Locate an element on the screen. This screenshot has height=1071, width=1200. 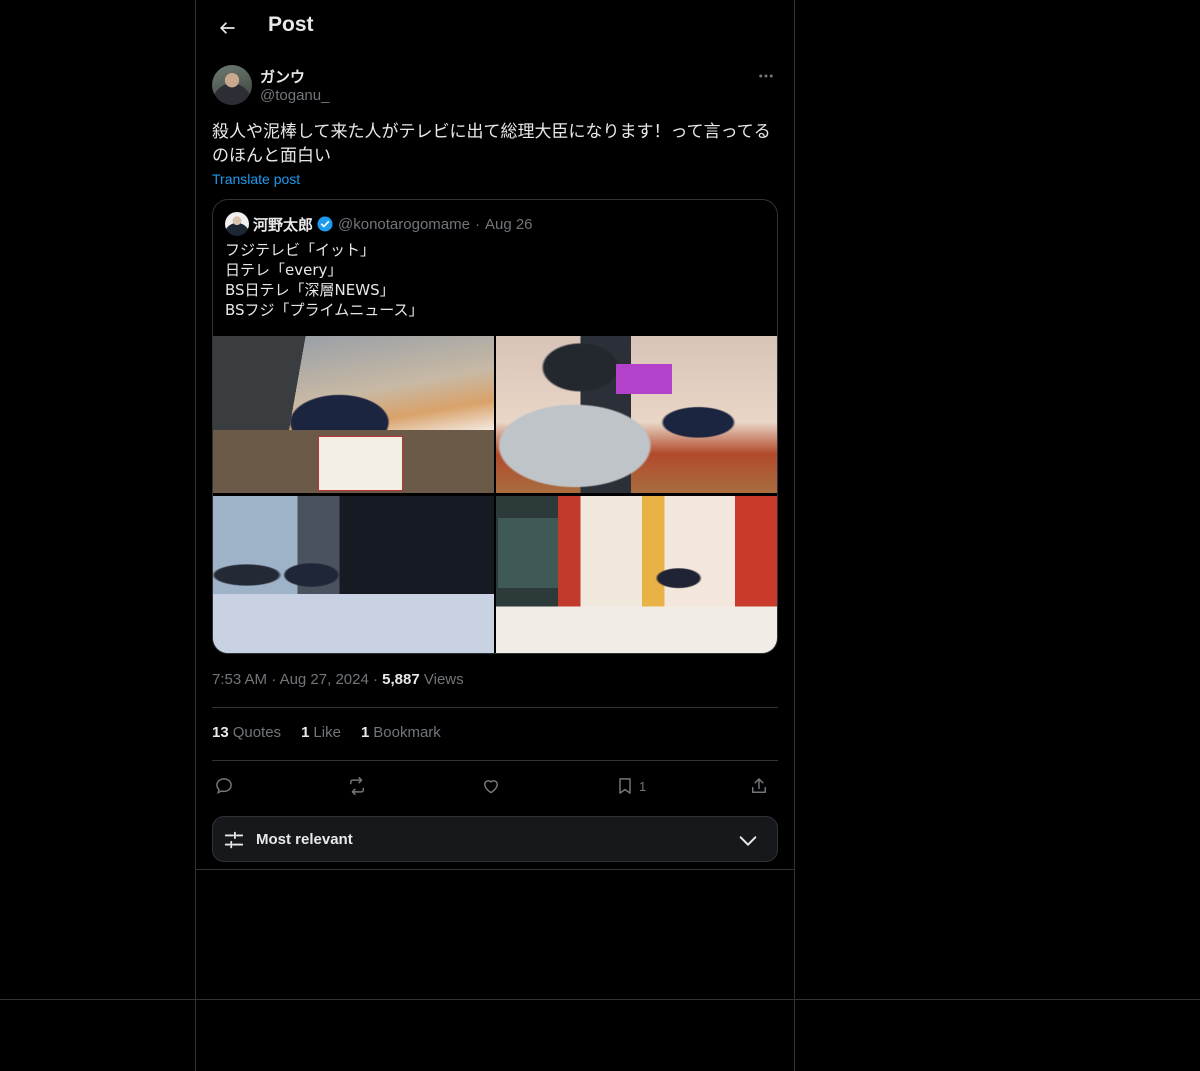
views-label: Views is located at coordinates (443, 679).